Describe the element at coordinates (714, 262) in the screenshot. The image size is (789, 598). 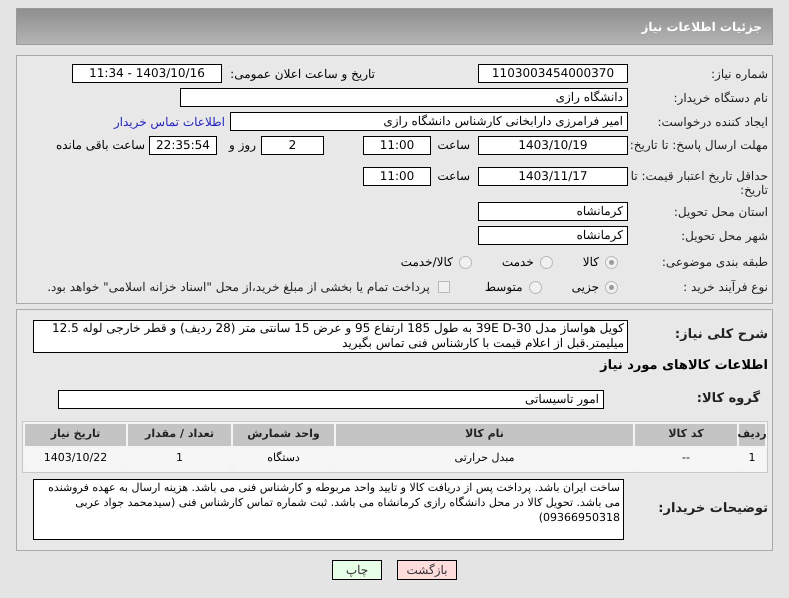
I see `field-label: طبقه بندی موضوعی:` at that location.